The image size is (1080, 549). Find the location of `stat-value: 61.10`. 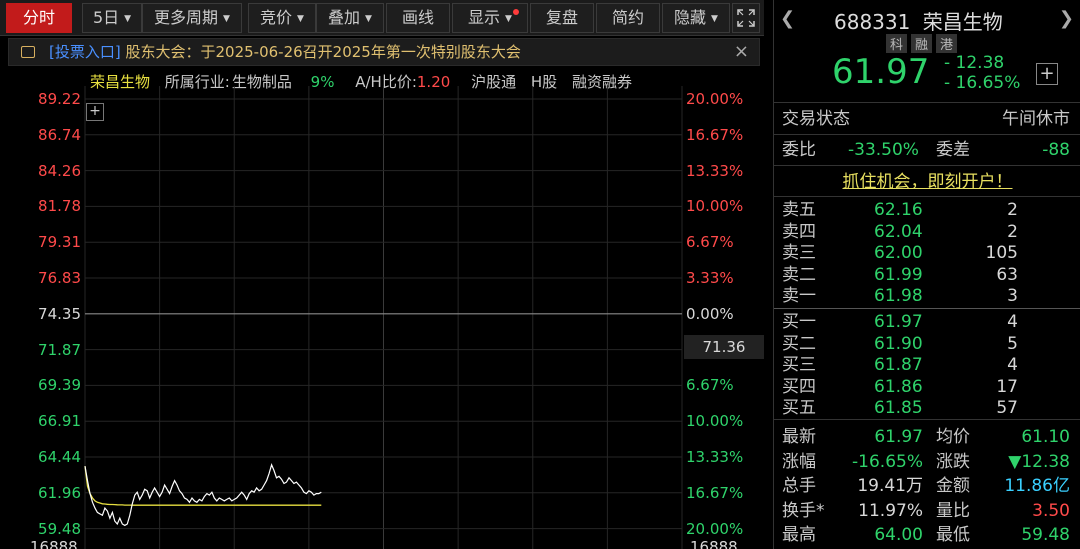

stat-value: 61.10 is located at coordinates (1045, 437).